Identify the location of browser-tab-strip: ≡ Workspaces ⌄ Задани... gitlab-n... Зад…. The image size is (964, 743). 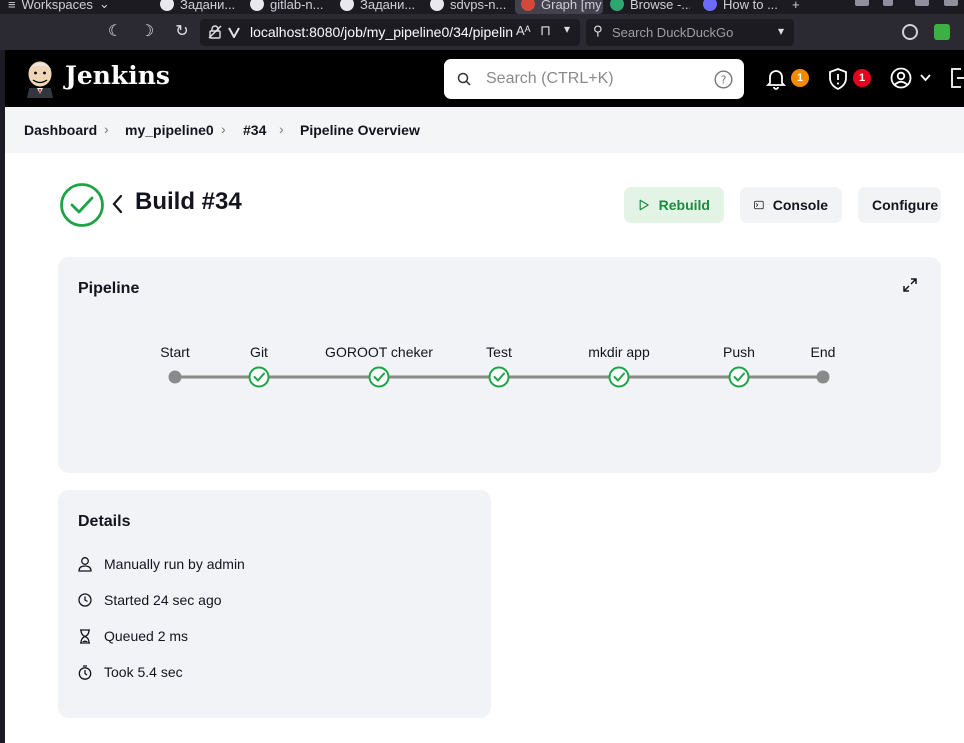
(482, 7).